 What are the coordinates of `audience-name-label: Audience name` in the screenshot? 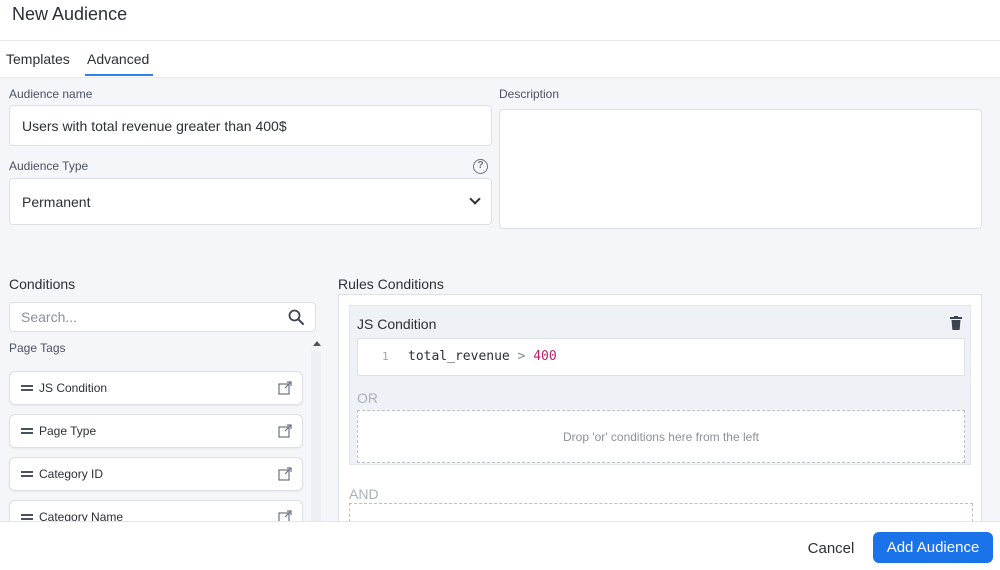 It's located at (51, 94).